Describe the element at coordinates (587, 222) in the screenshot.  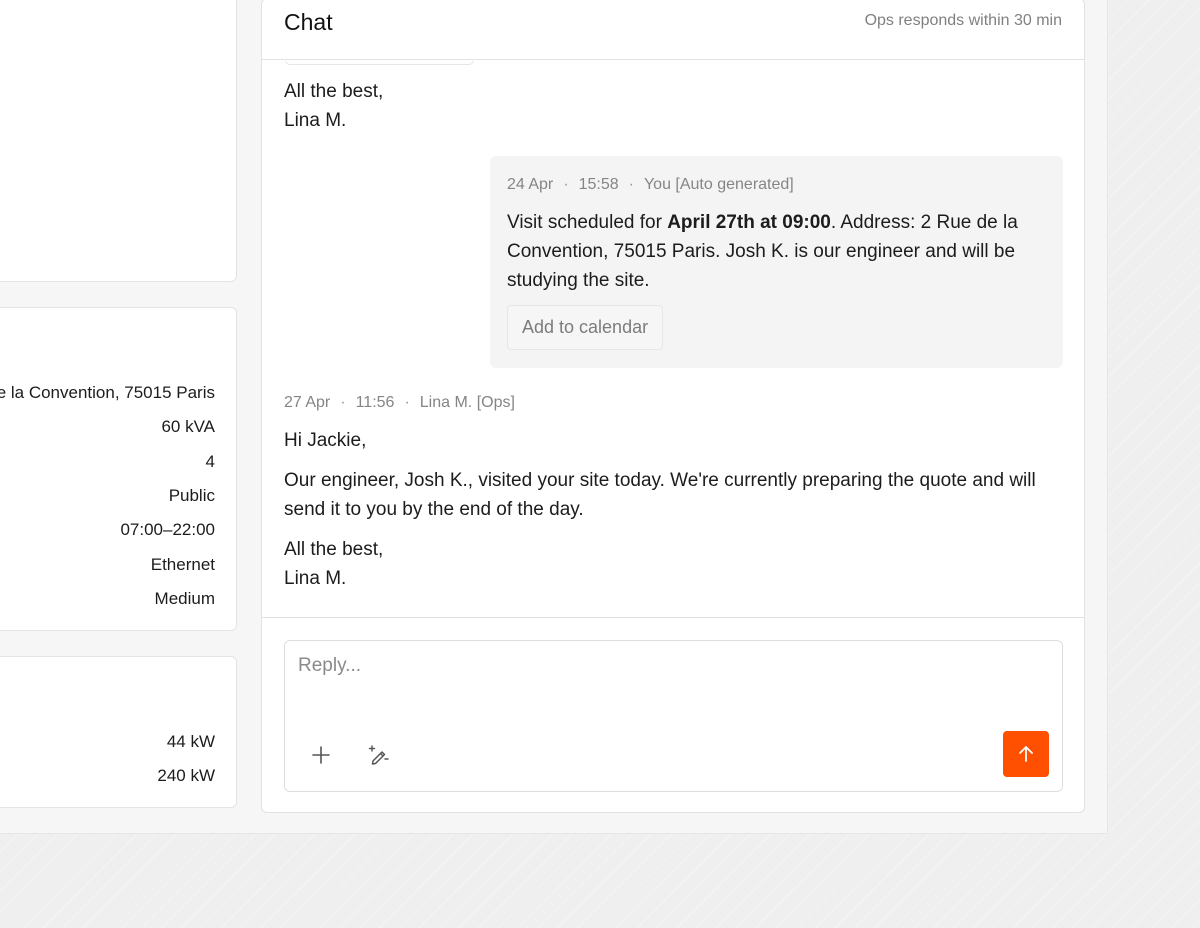
I see `message-body-text: Visit scheduled for` at that location.